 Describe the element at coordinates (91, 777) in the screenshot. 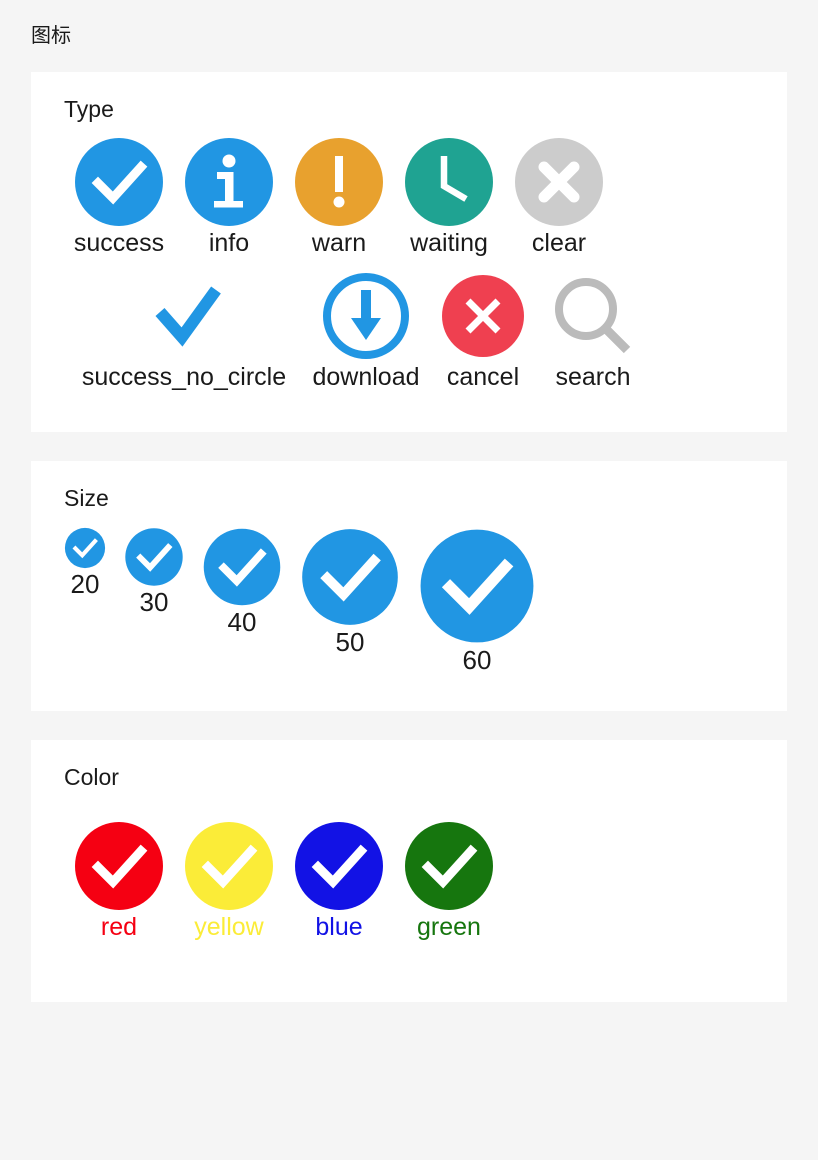

I see `section-title-color: Color` at that location.